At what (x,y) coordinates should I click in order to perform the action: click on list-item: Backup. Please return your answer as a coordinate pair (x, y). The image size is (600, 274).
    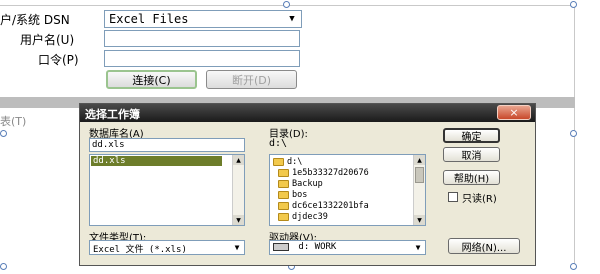
    Looking at the image, I should click on (300, 183).